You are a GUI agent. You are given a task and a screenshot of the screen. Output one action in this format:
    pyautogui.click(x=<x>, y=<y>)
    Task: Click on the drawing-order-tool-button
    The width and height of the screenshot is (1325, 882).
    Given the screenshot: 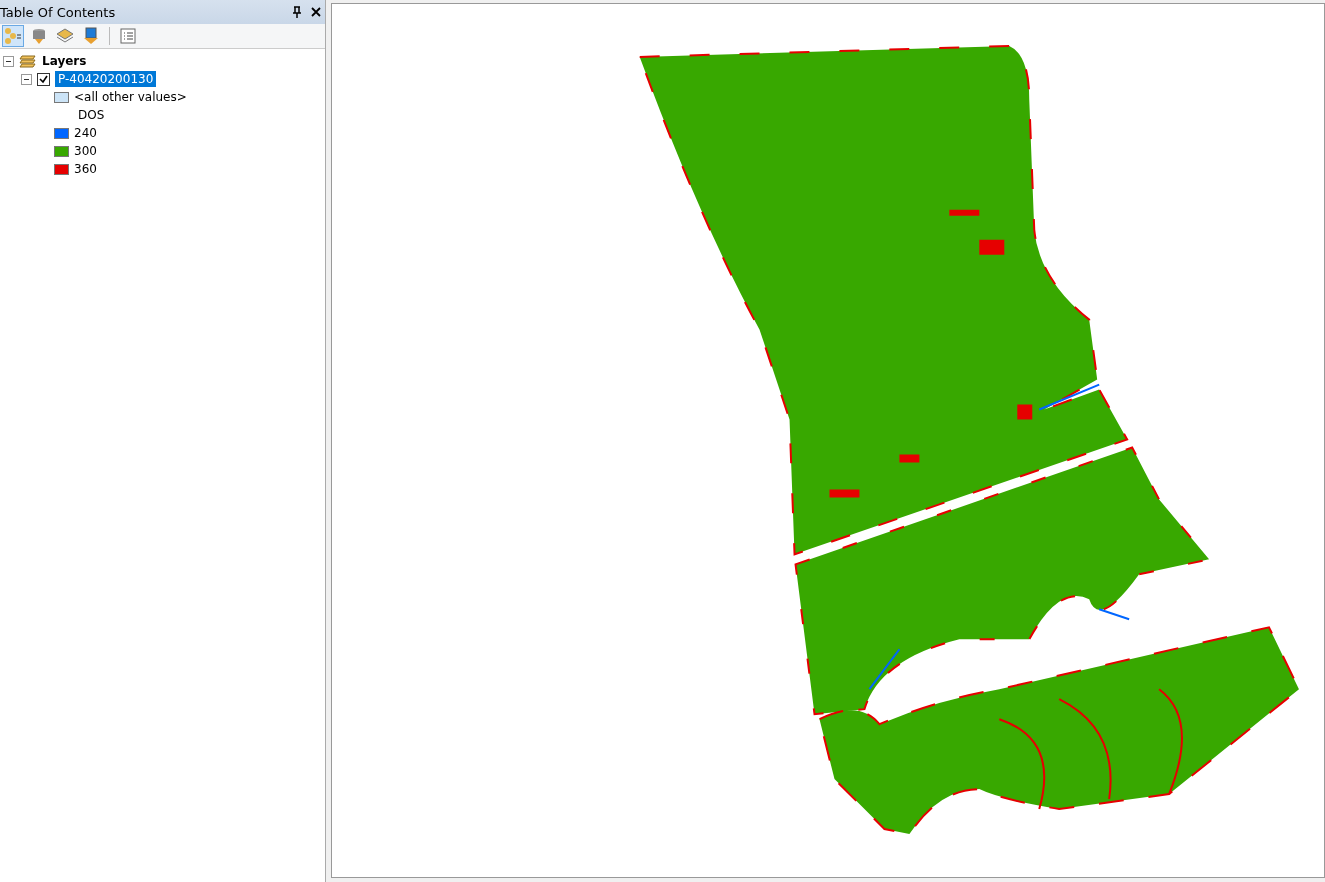 What is the action you would take?
    pyautogui.click(x=13, y=36)
    